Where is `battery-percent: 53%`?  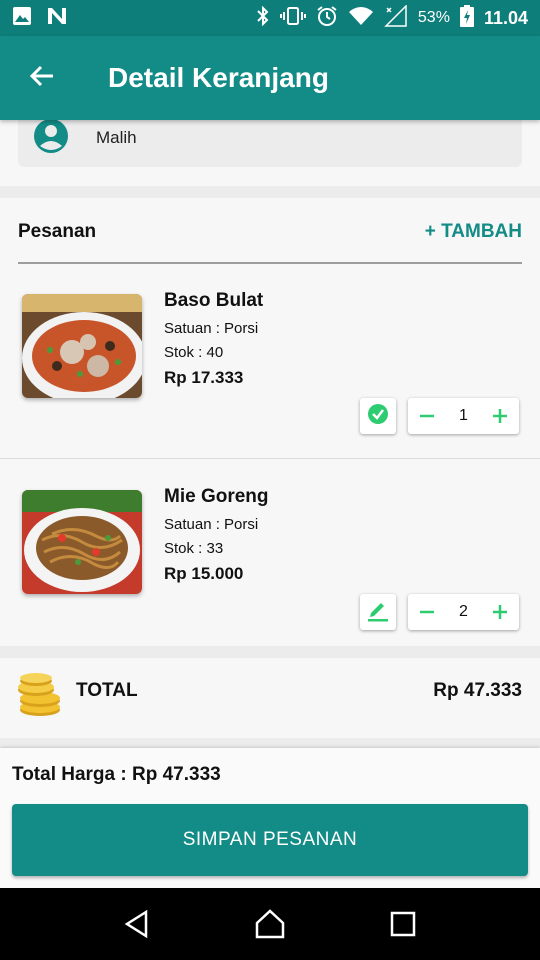
battery-percent: 53% is located at coordinates (433, 17).